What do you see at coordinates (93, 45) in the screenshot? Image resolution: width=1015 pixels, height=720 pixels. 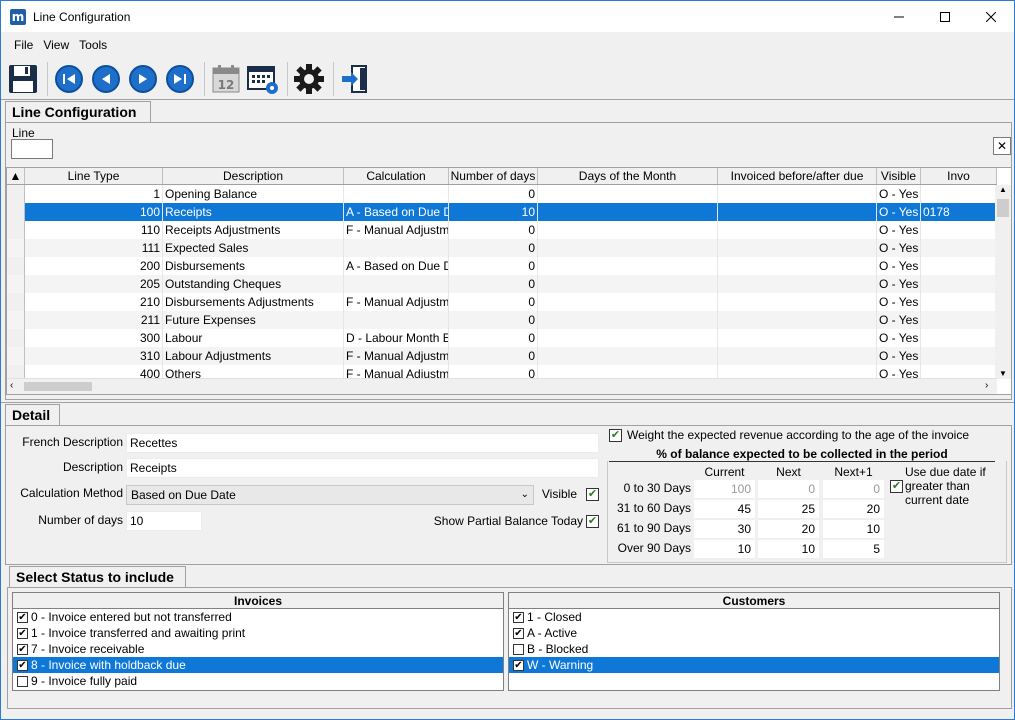 I see `menu-tools: Tools` at bounding box center [93, 45].